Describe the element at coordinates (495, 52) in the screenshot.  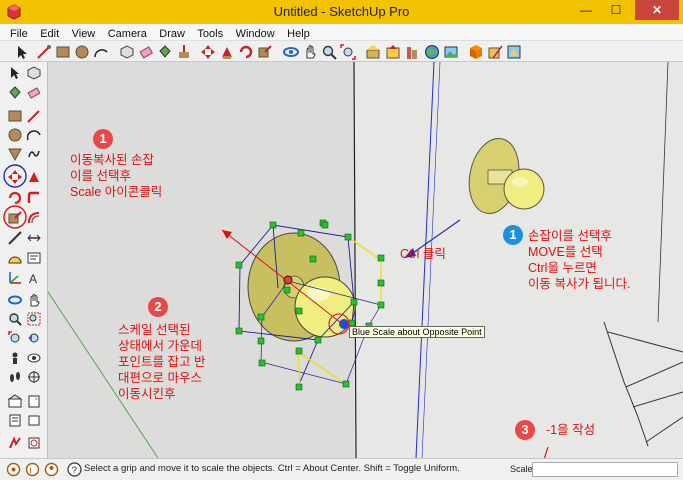
I see `style-builder-icon` at that location.